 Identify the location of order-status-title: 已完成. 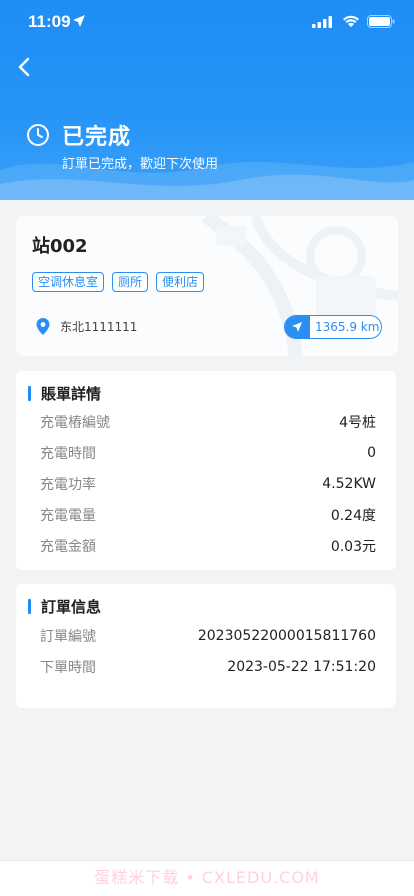
(97, 137).